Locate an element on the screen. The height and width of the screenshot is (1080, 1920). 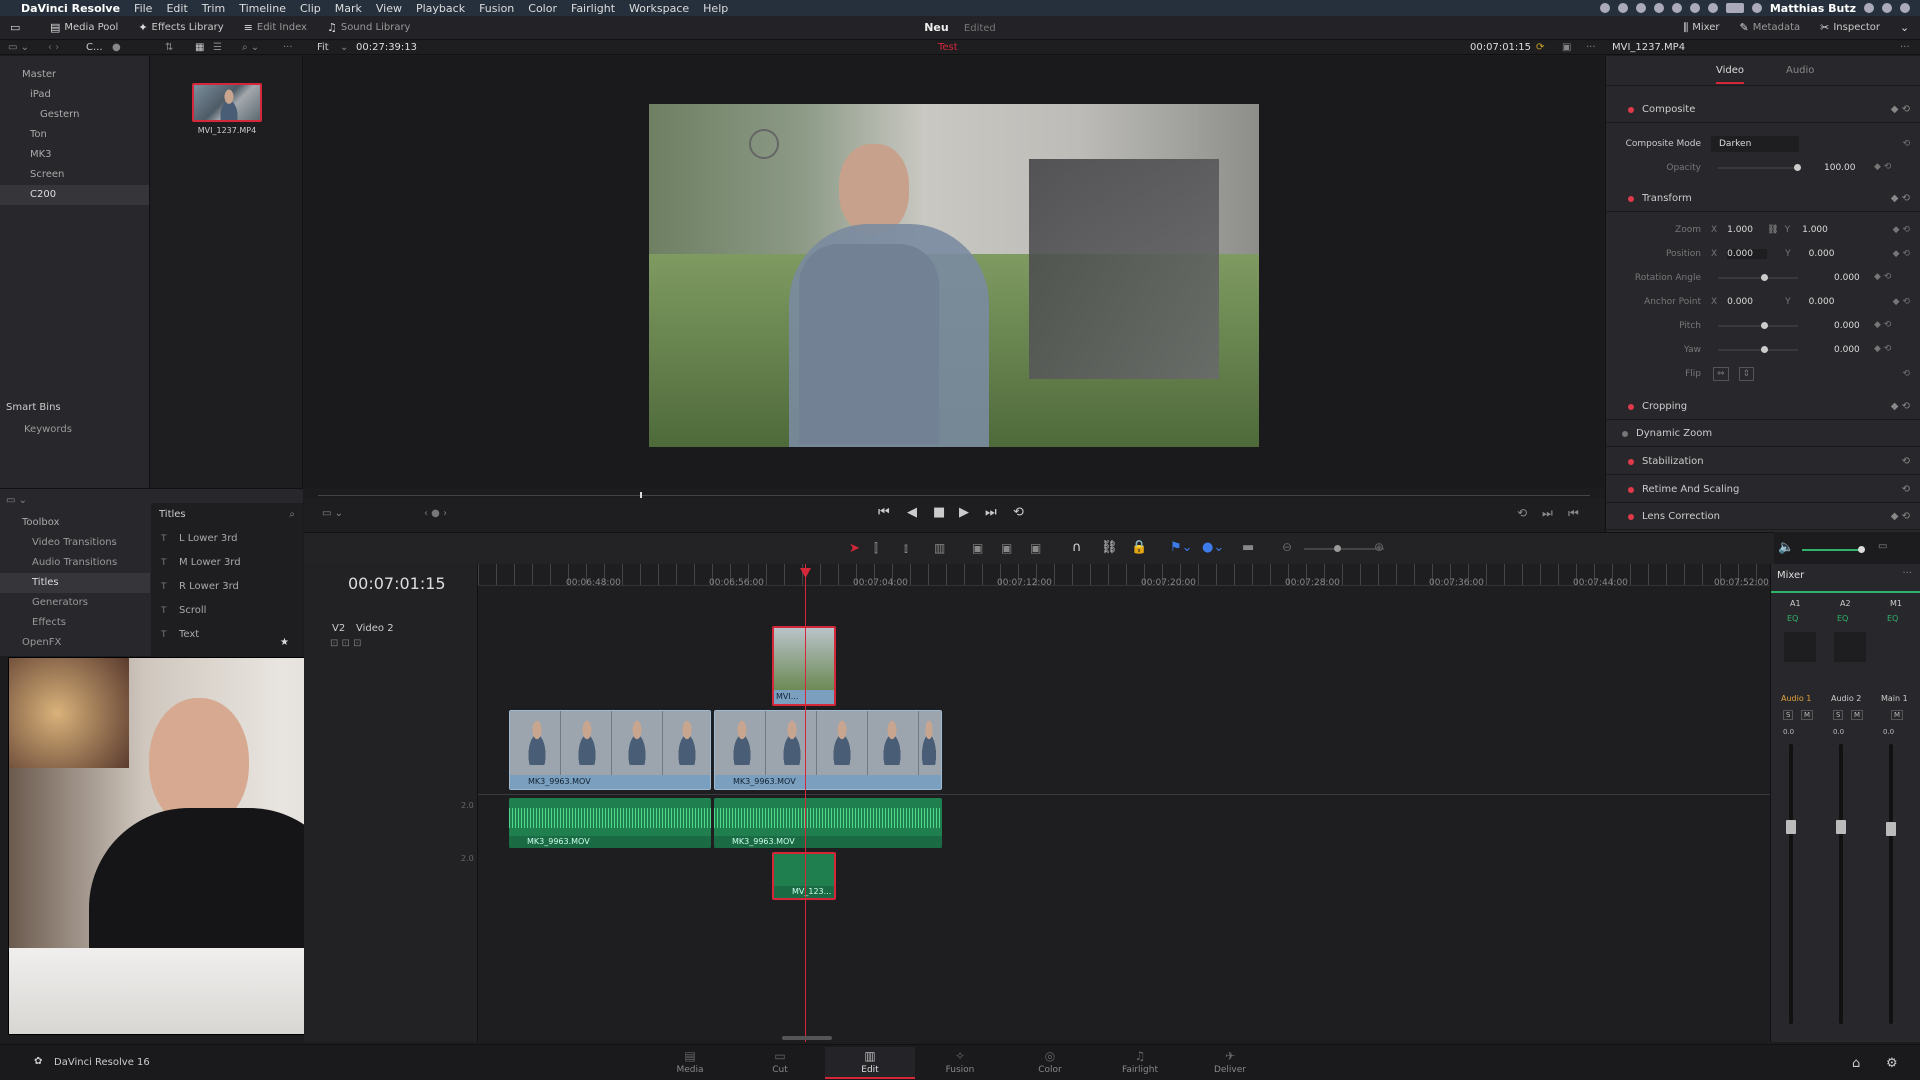
replace-clip-icon: ▣ is located at coordinates (1035, 548).